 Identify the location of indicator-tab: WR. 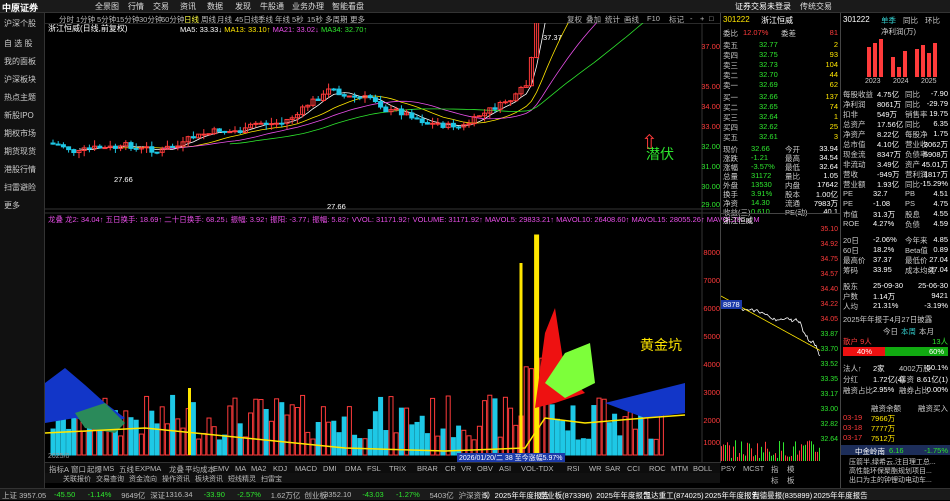
(595, 468).